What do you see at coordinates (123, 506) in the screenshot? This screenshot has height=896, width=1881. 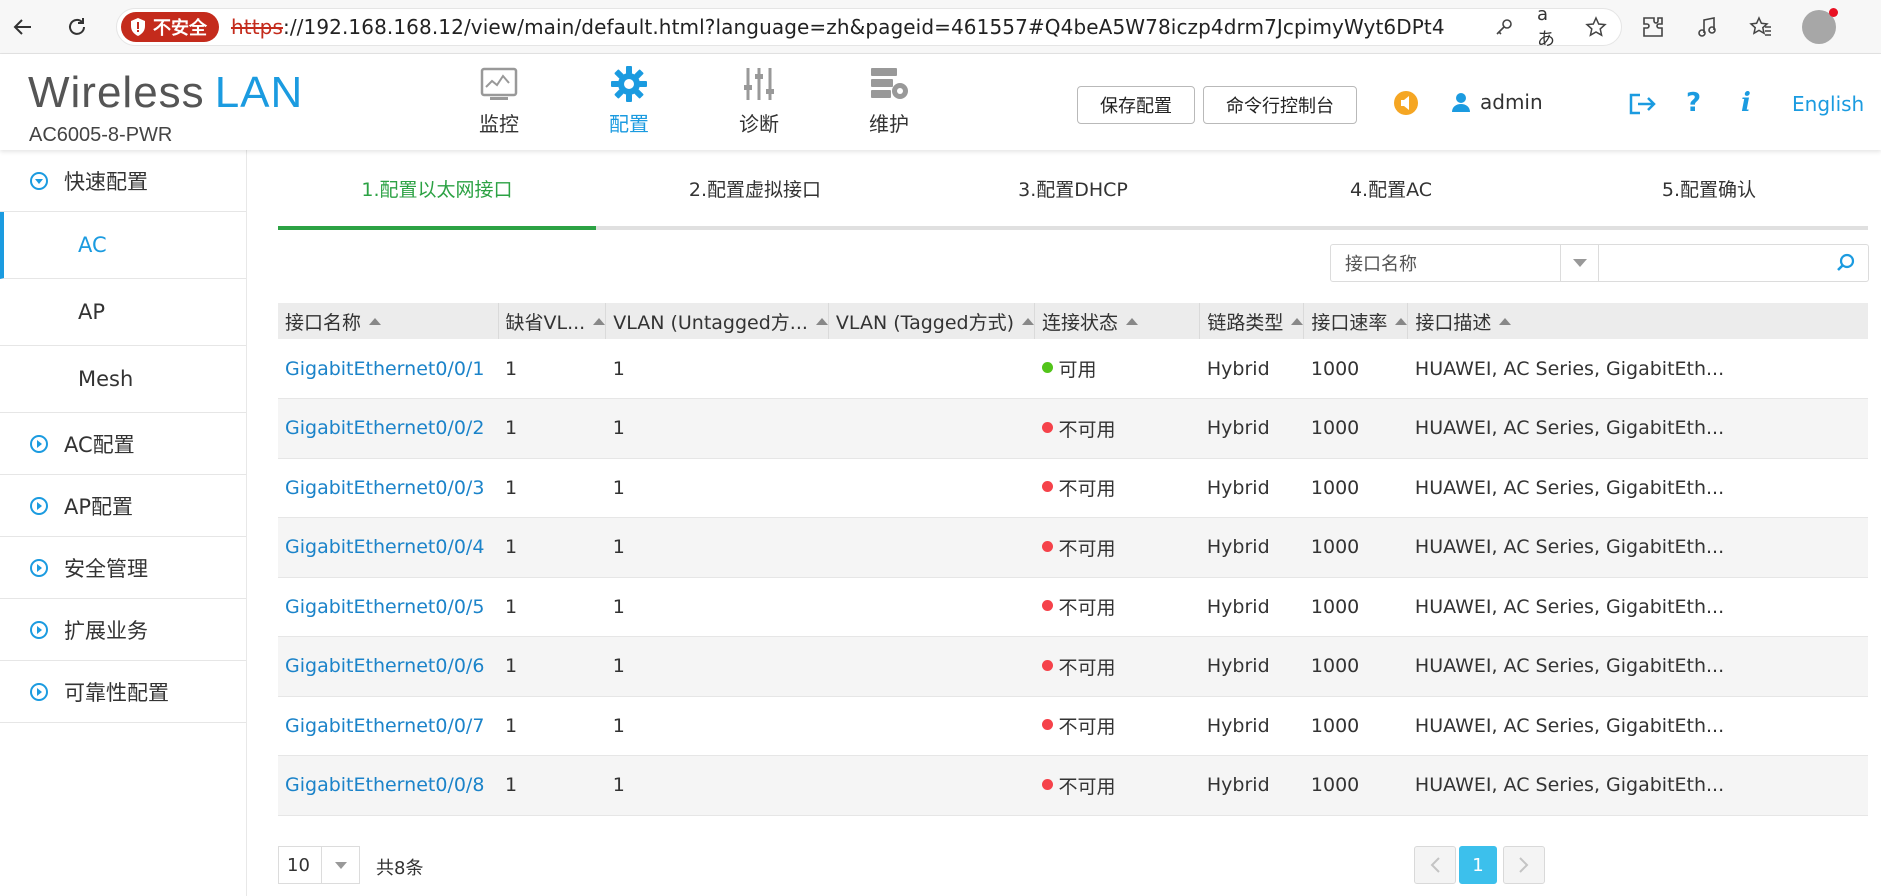 I see `sidebar-group-ap-config: AP配置` at bounding box center [123, 506].